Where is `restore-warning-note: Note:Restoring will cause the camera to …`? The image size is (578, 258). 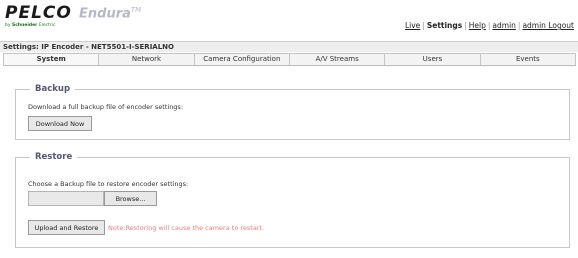 restore-warning-note: Note:Restoring will cause the camera to … is located at coordinates (186, 228).